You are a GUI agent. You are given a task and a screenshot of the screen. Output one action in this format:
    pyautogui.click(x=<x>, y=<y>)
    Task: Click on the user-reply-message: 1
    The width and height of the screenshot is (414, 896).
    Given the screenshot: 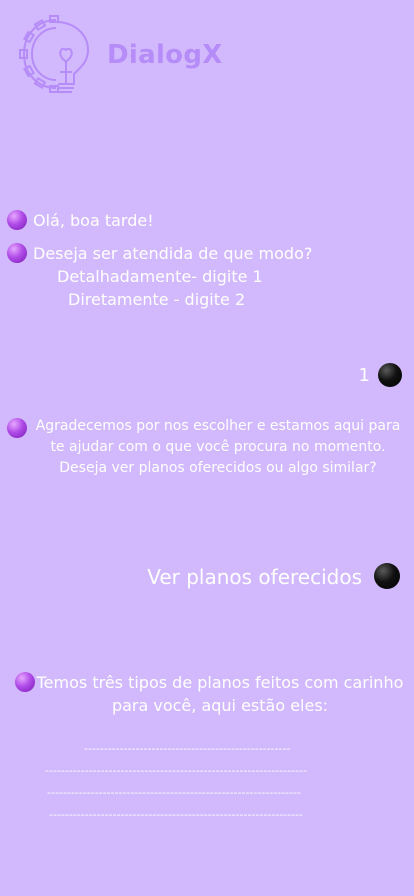 What is the action you would take?
    pyautogui.click(x=364, y=375)
    